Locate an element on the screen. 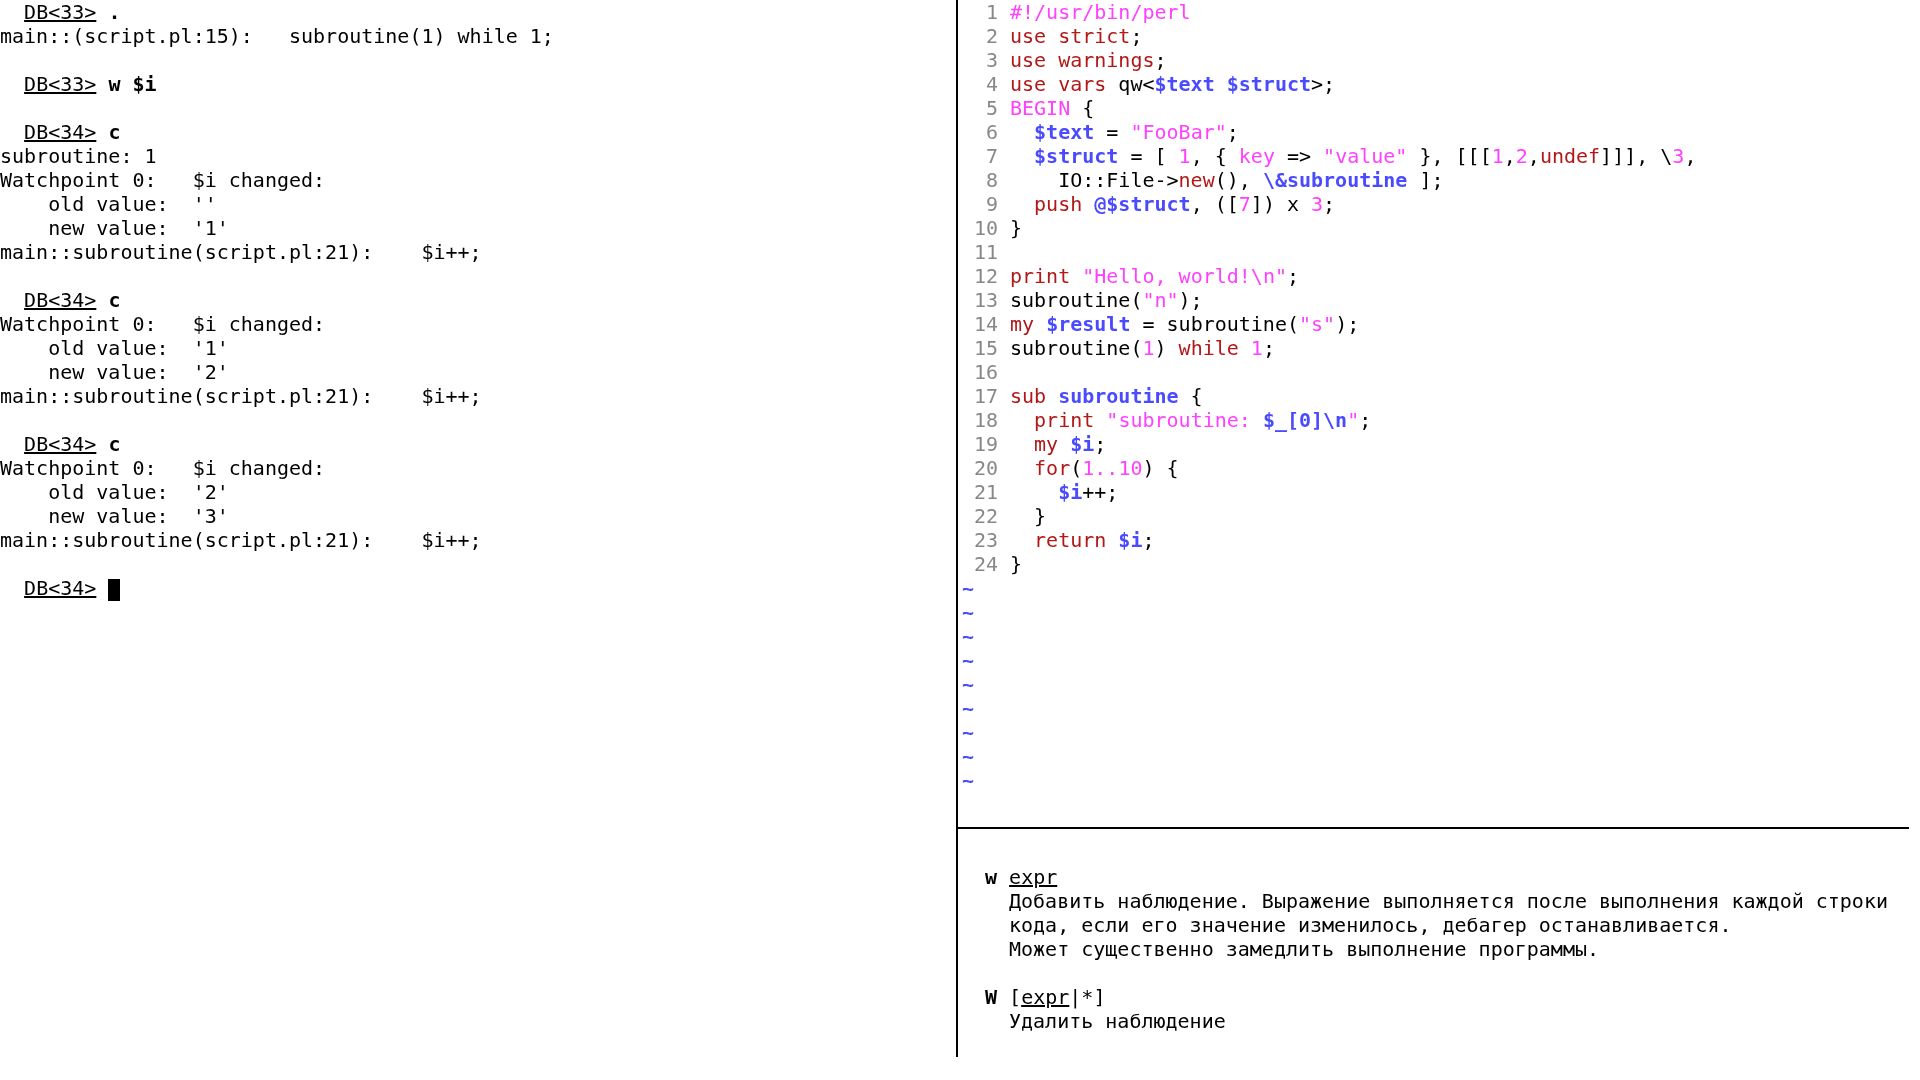 This screenshot has height=1080, width=1920. code-line: push @$struct, ([7]) x 3; is located at coordinates (1184, 204).